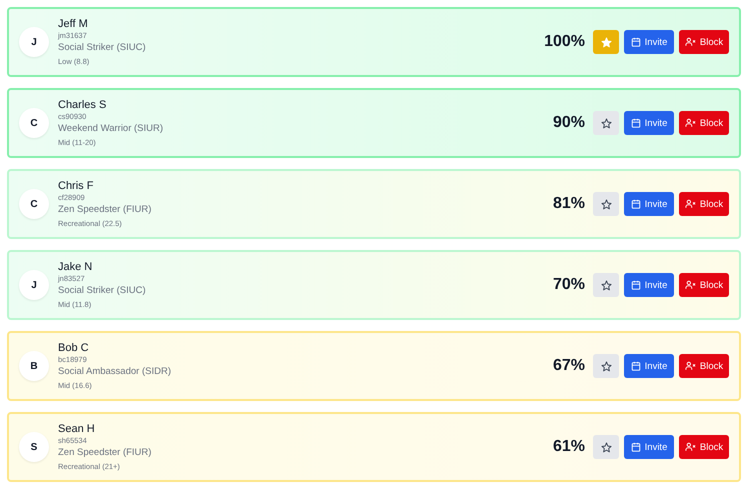  What do you see at coordinates (568, 204) in the screenshot?
I see `match-percentage: 81%` at bounding box center [568, 204].